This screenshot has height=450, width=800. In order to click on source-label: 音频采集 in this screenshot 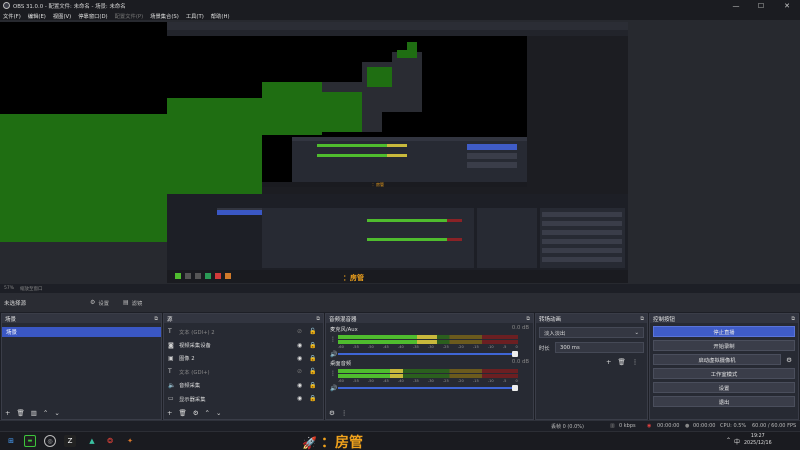, I will do `click(190, 386)`.